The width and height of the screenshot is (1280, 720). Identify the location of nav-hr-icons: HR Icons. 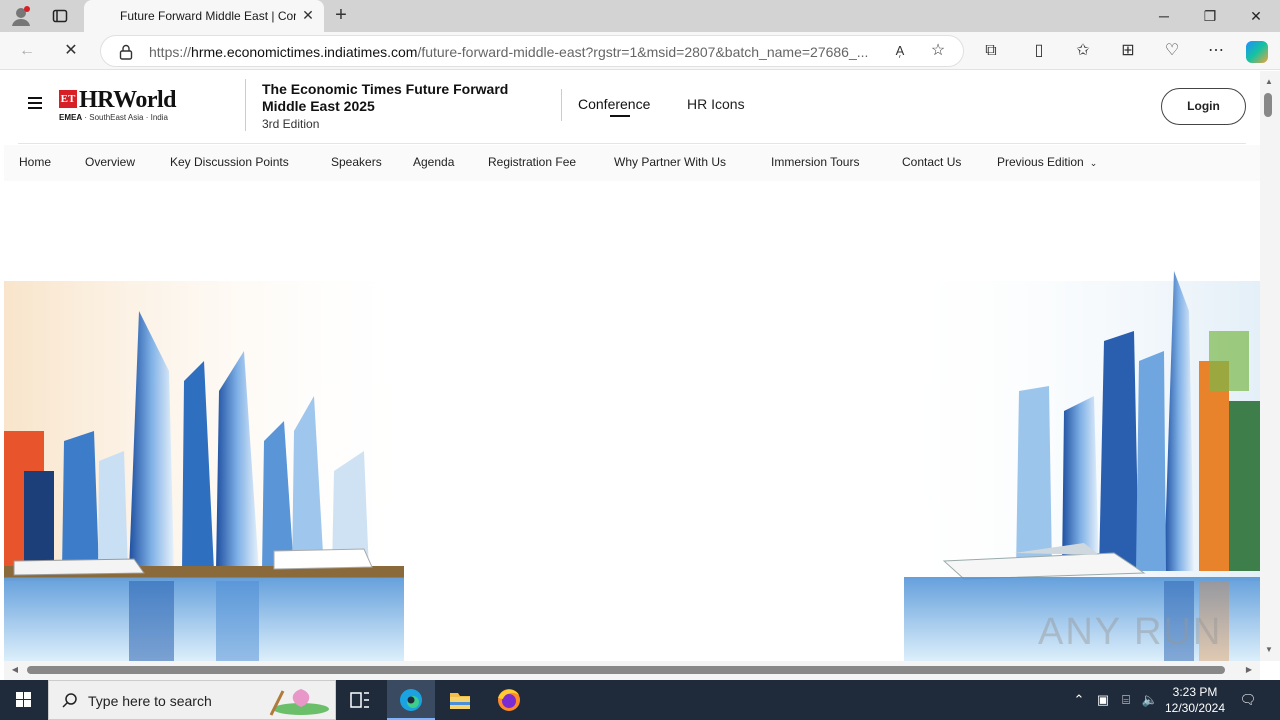
(716, 104).